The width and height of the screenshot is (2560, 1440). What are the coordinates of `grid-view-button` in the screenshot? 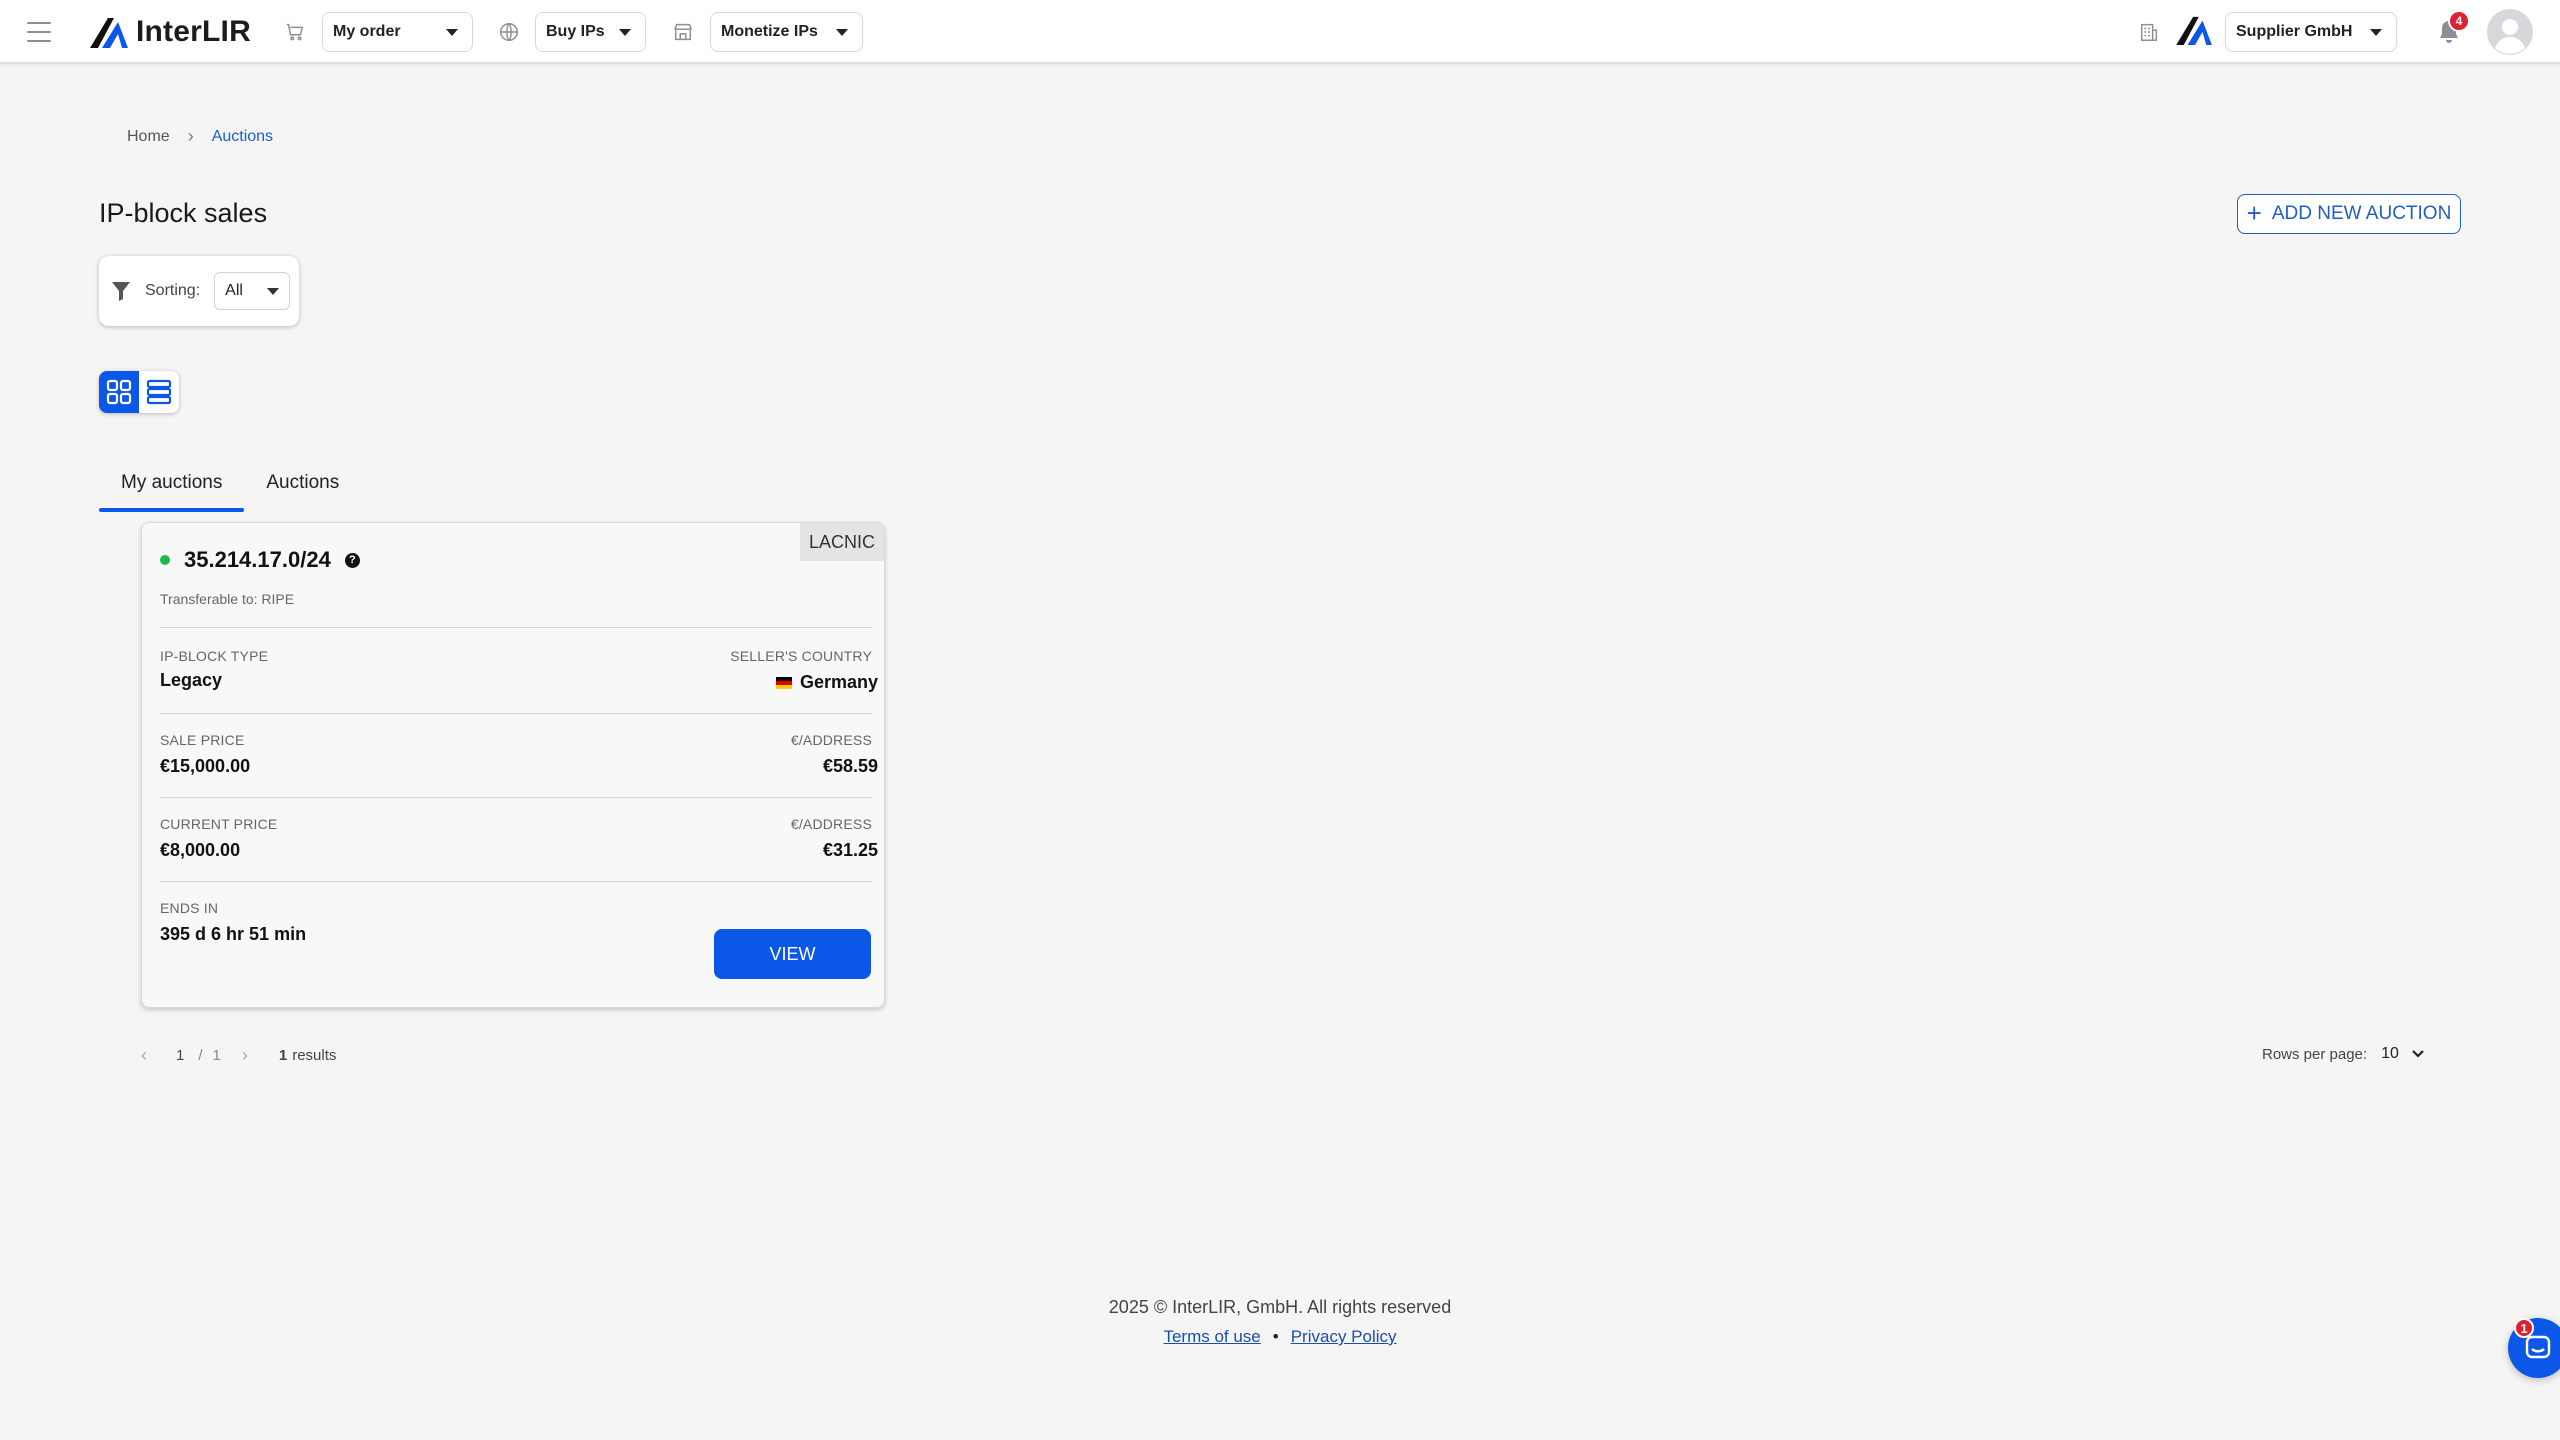 It's located at (119, 392).